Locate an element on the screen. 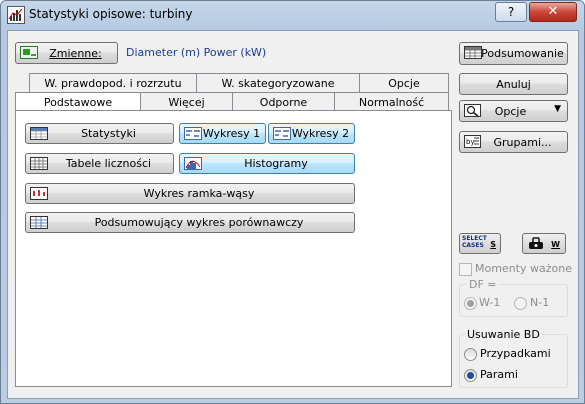 The height and width of the screenshot is (404, 585). anuluj-button: Anuluj is located at coordinates (513, 84).